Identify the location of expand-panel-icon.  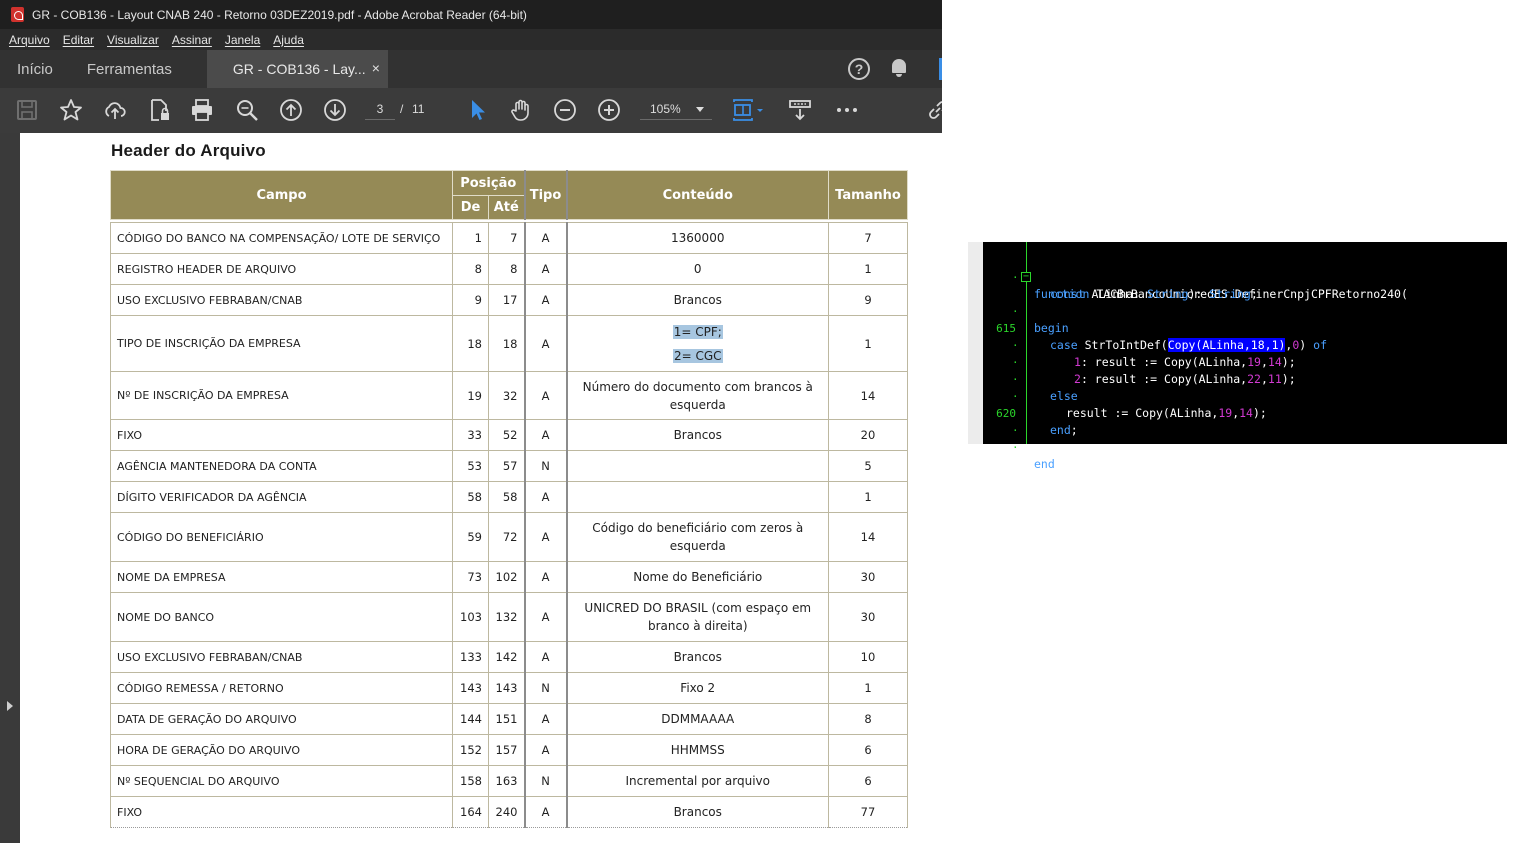
(10, 706).